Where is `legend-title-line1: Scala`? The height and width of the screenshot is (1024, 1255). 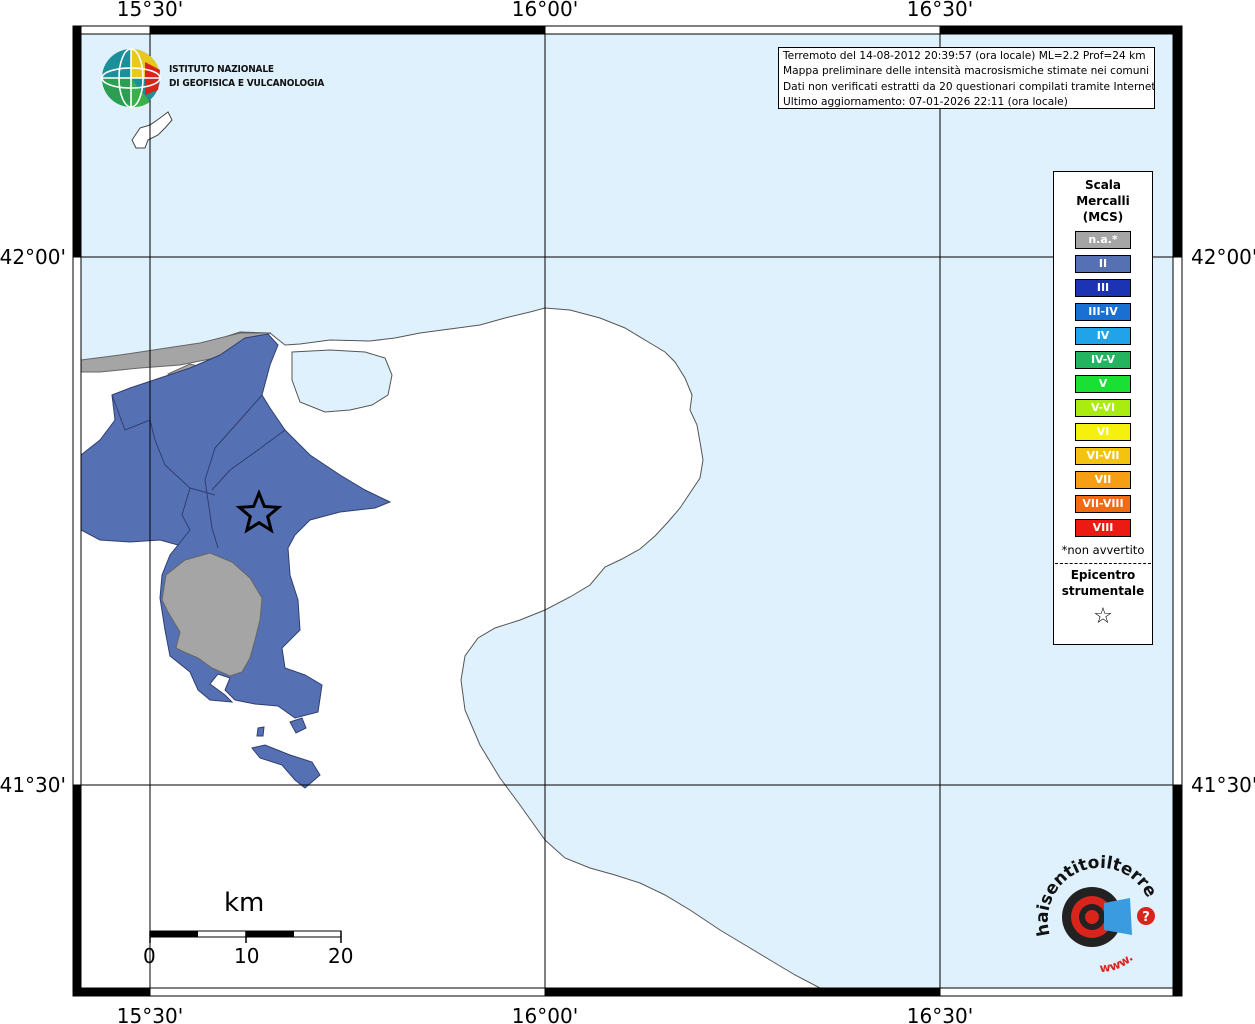
legend-title-line1: Scala is located at coordinates (1103, 185).